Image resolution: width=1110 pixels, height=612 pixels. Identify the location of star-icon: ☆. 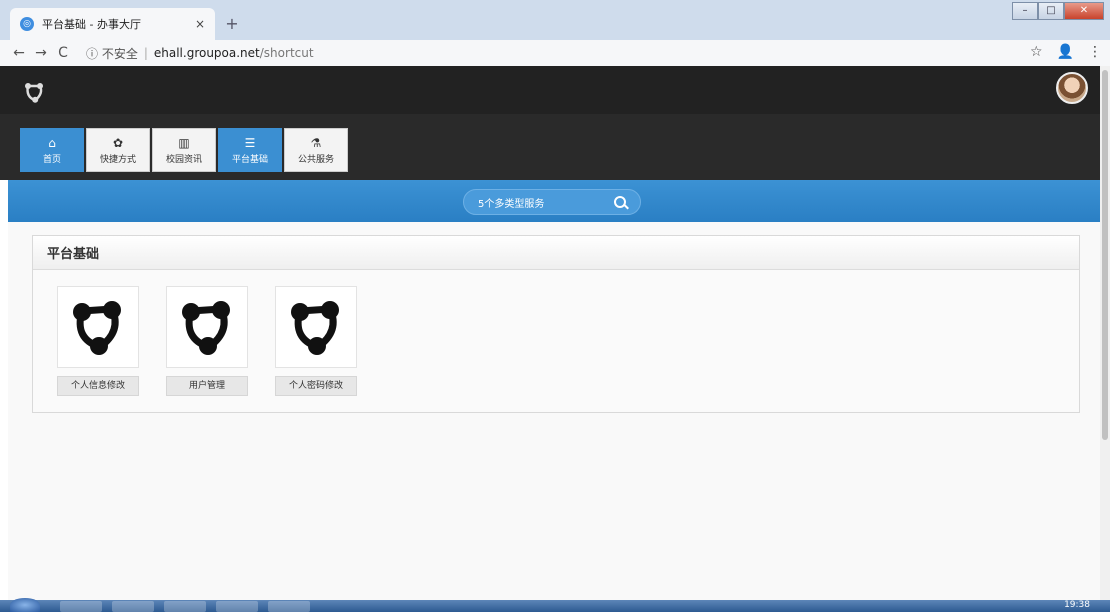
(1036, 52).